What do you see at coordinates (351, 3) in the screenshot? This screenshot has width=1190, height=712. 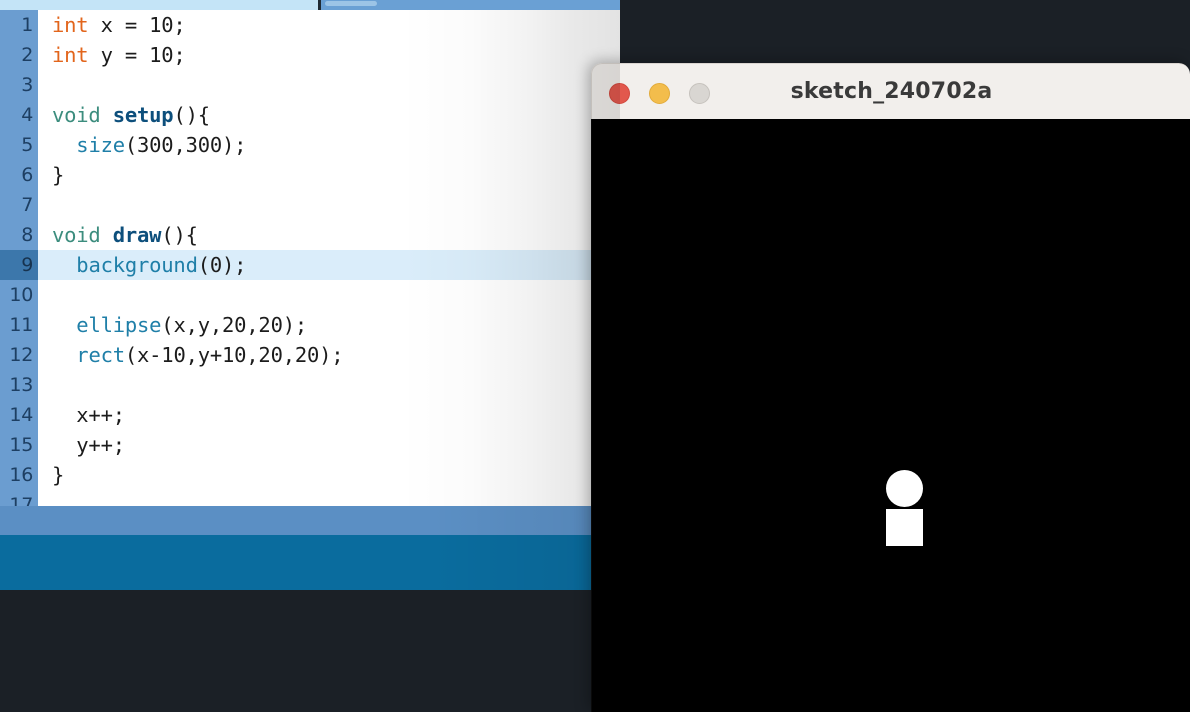 I see `editor-tab-inactive` at bounding box center [351, 3].